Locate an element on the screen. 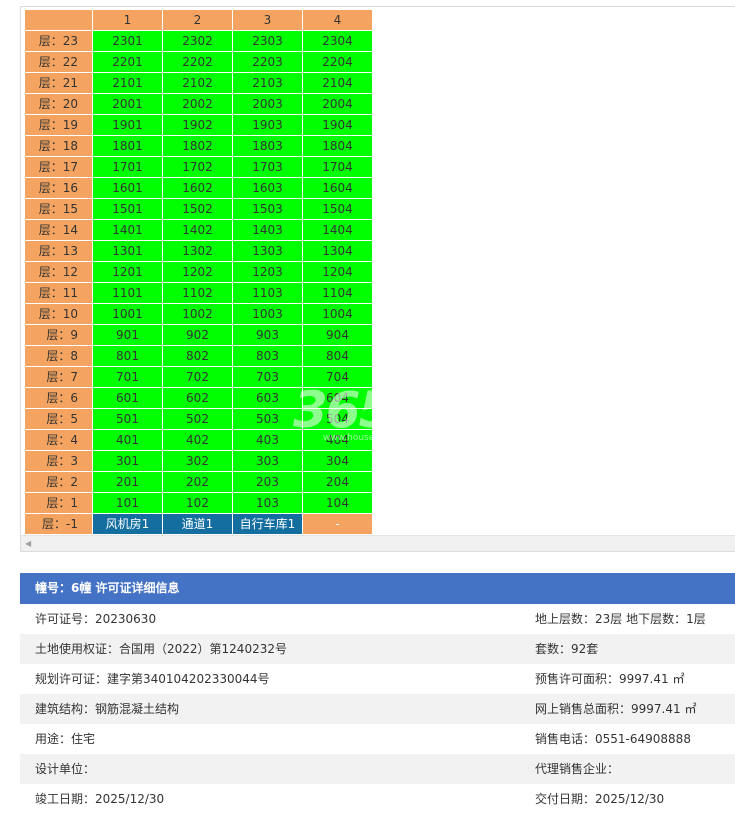  unit-cell: 1603 is located at coordinates (267, 188).